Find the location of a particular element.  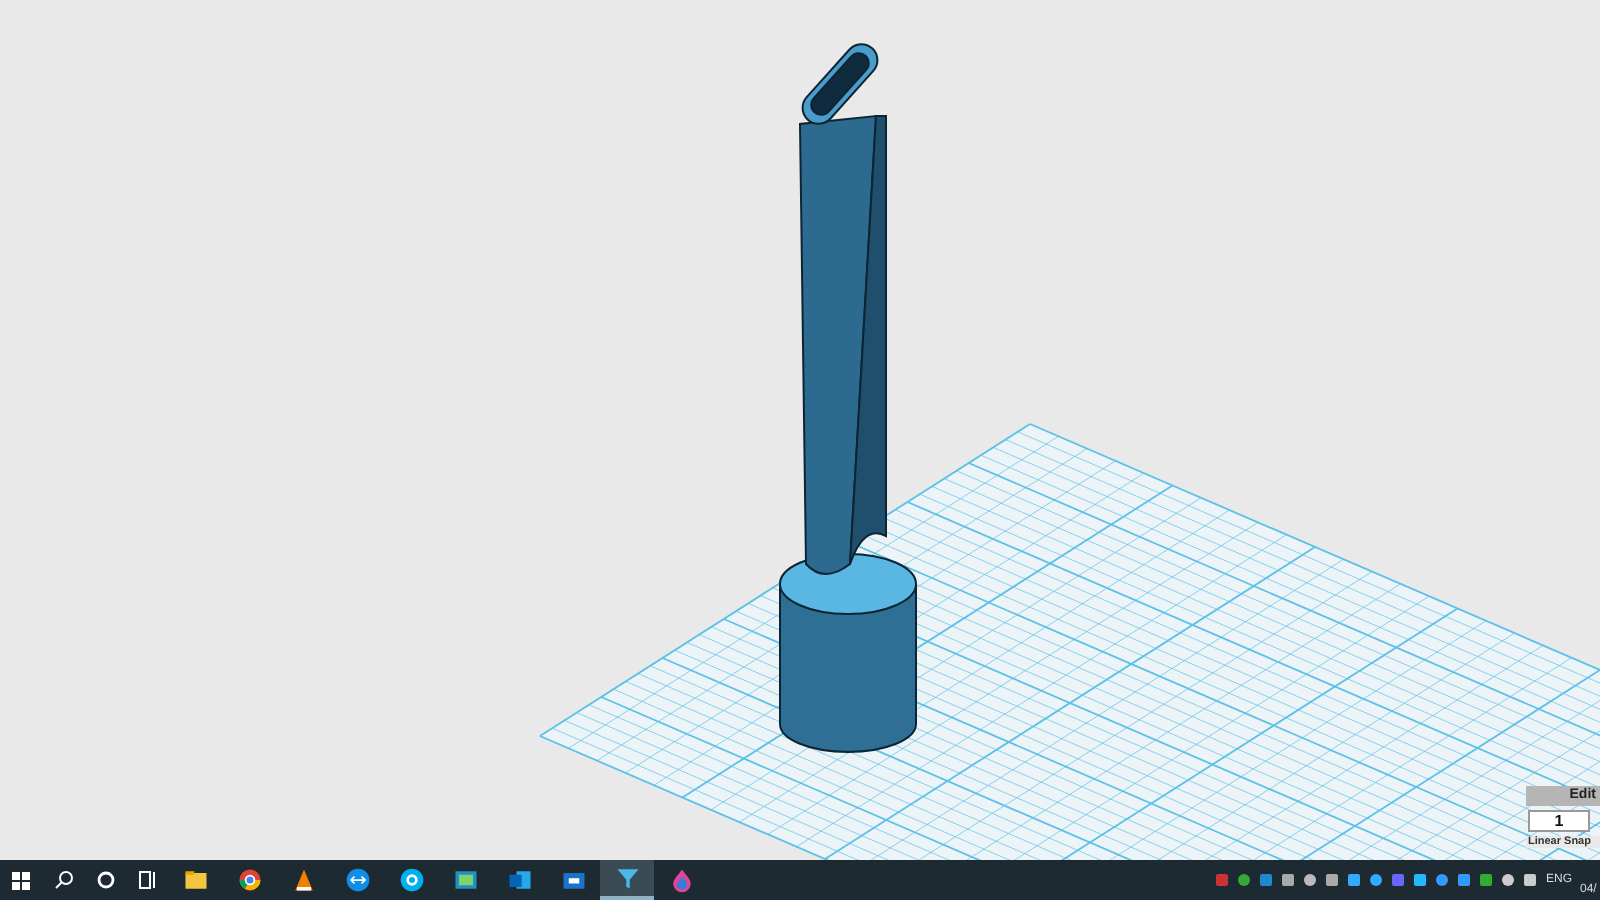

snap-value-field: 1 is located at coordinates (1559, 821).